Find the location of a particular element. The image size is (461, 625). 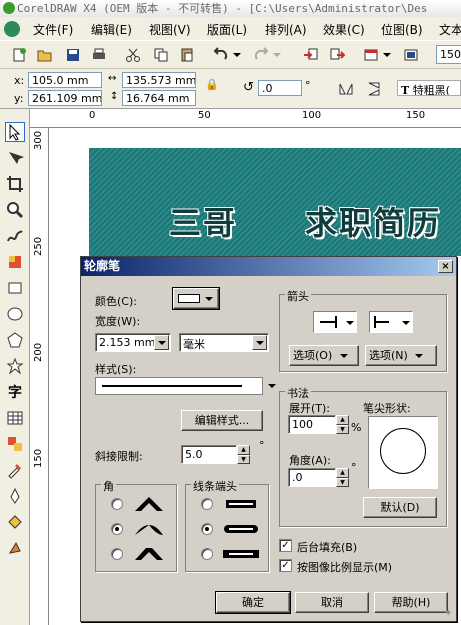

watermark-mark: ✦ is located at coordinates (448, 613).